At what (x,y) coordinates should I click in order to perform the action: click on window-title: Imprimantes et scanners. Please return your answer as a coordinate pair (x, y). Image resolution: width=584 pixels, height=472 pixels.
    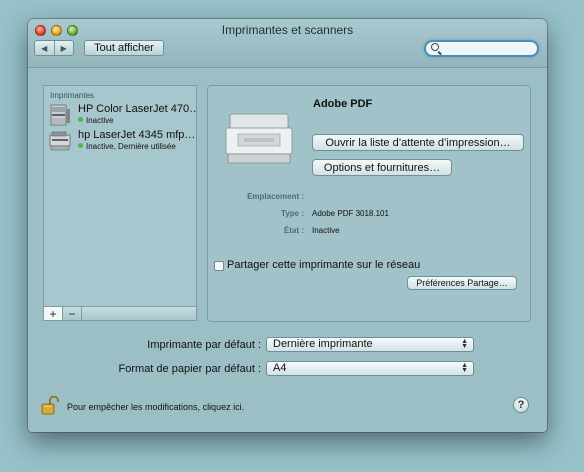
    Looking at the image, I should click on (287, 30).